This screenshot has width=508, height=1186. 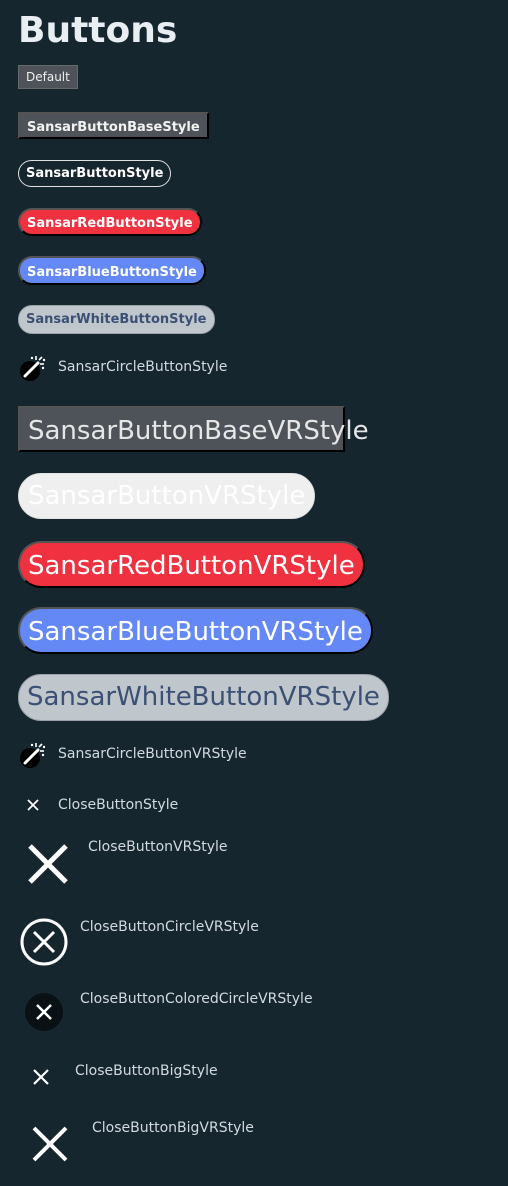 I want to click on sansar-button-base-style-button: SansarButtonBaseStyle, so click(x=113, y=125).